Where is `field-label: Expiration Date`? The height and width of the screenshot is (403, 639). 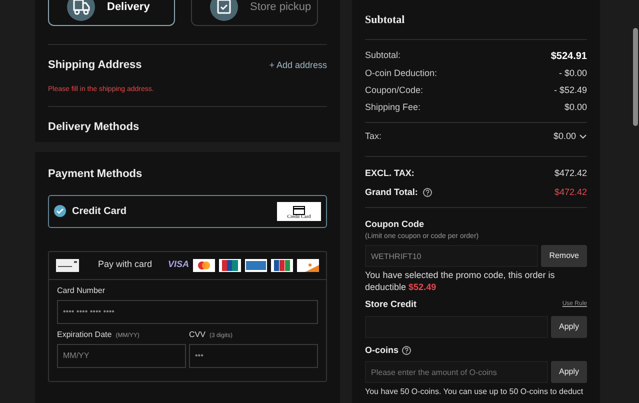
field-label: Expiration Date is located at coordinates (84, 334).